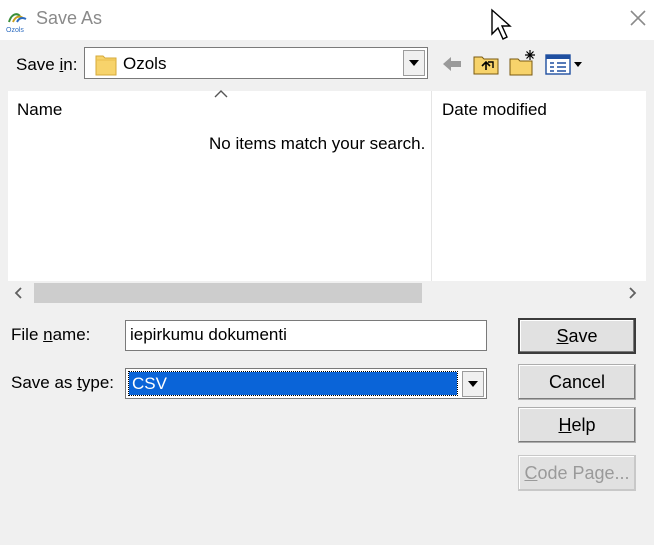 The height and width of the screenshot is (545, 654). I want to click on scrollbar-thumb, so click(228, 293).